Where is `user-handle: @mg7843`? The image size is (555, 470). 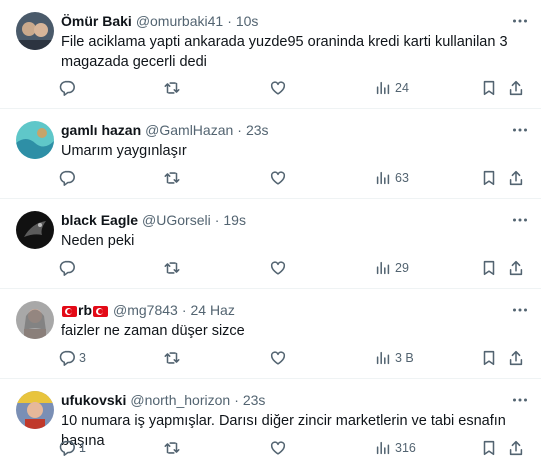 user-handle: @mg7843 is located at coordinates (145, 310).